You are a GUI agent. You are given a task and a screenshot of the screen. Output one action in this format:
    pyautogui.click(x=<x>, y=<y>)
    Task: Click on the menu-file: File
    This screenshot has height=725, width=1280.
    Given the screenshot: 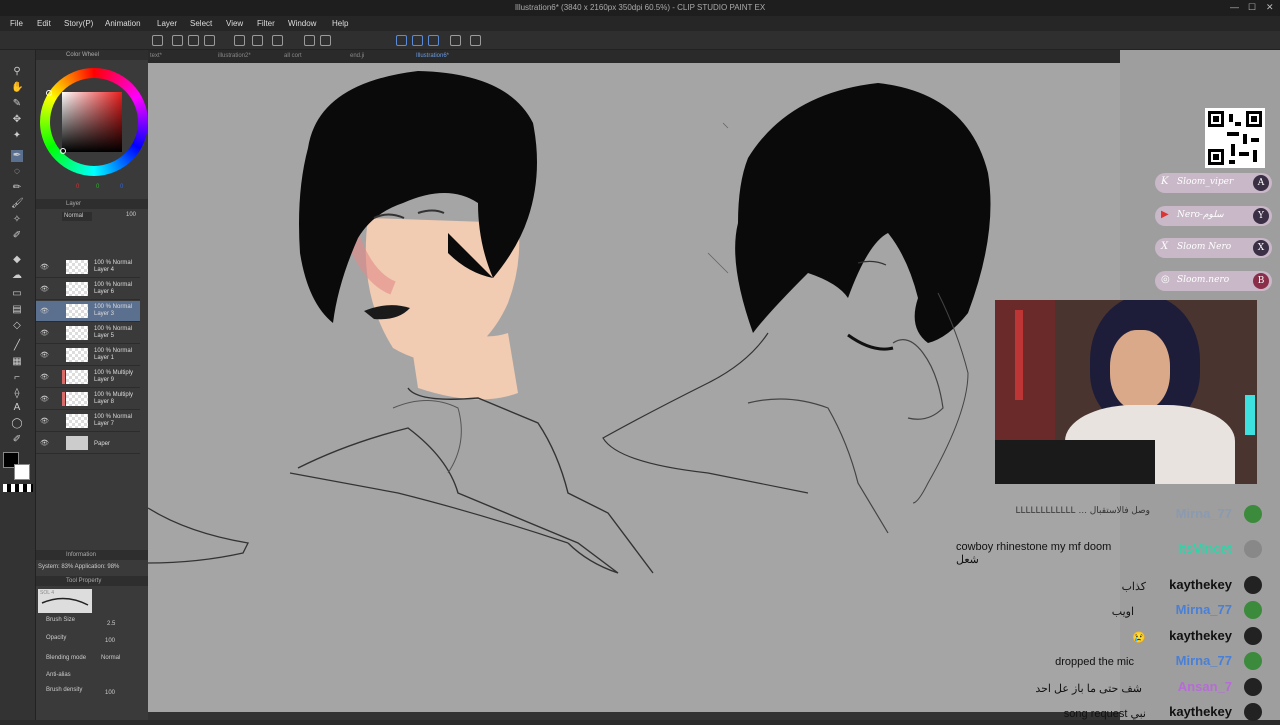 What is the action you would take?
    pyautogui.click(x=16, y=23)
    